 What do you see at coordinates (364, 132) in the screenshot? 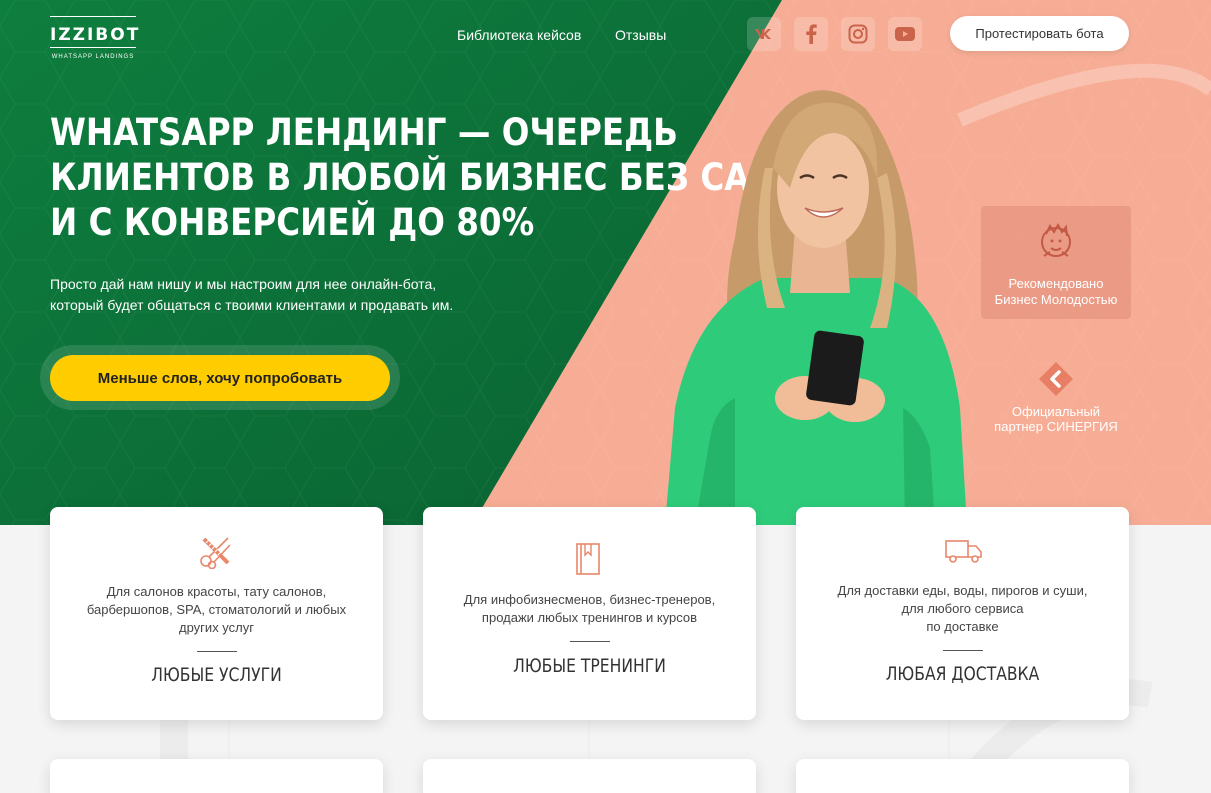
I see `headline-line: WHATSAPP ЛЕНДИНГ — ОЧЕРЕДЬ` at bounding box center [364, 132].